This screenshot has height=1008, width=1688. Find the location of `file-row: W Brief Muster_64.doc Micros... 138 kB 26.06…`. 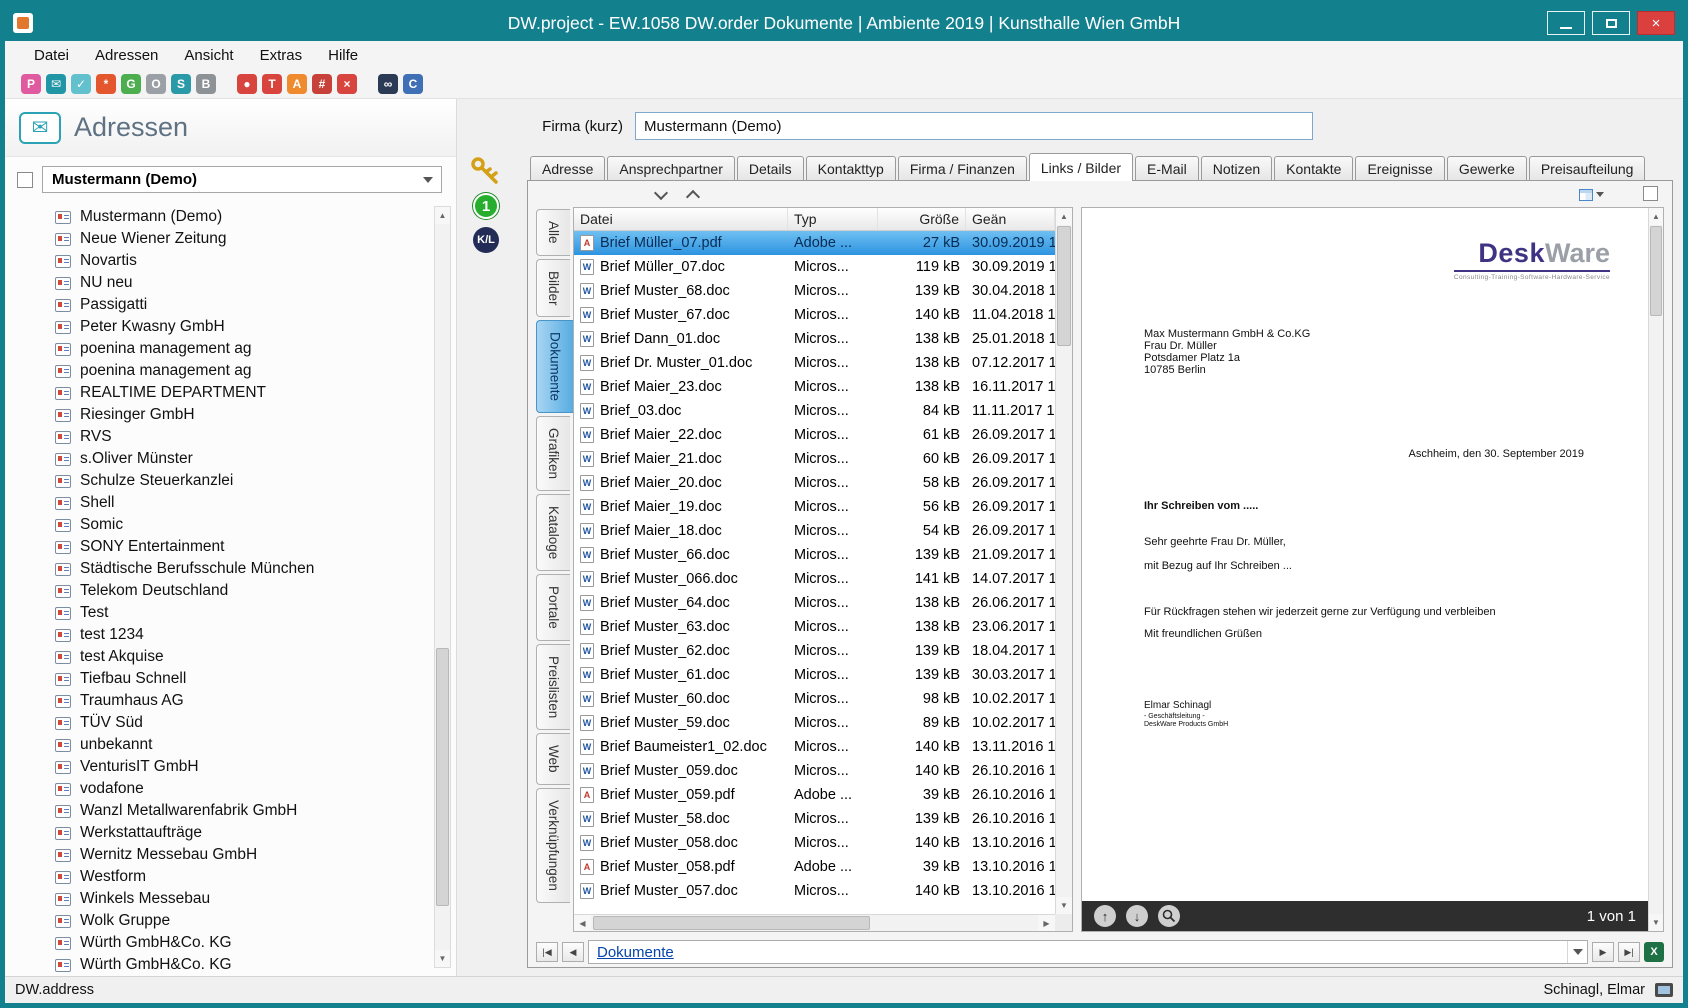

file-row: W Brief Muster_64.doc Micros... 138 kB 26.06… is located at coordinates (814, 603).